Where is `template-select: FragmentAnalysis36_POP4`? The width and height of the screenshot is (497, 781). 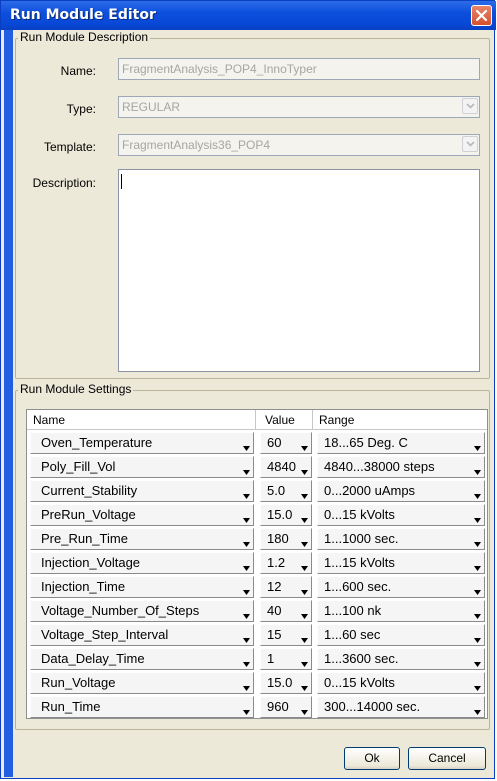 template-select: FragmentAnalysis36_POP4 is located at coordinates (299, 145).